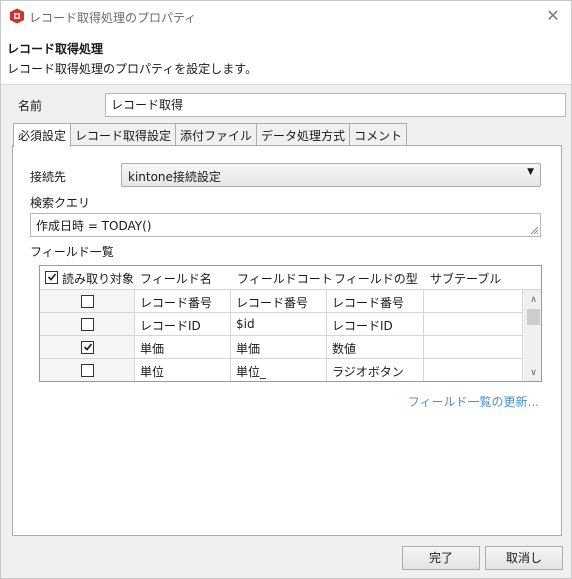 Image resolution: width=572 pixels, height=579 pixels. I want to click on field-type-cell: レコード番号, so click(375, 301).